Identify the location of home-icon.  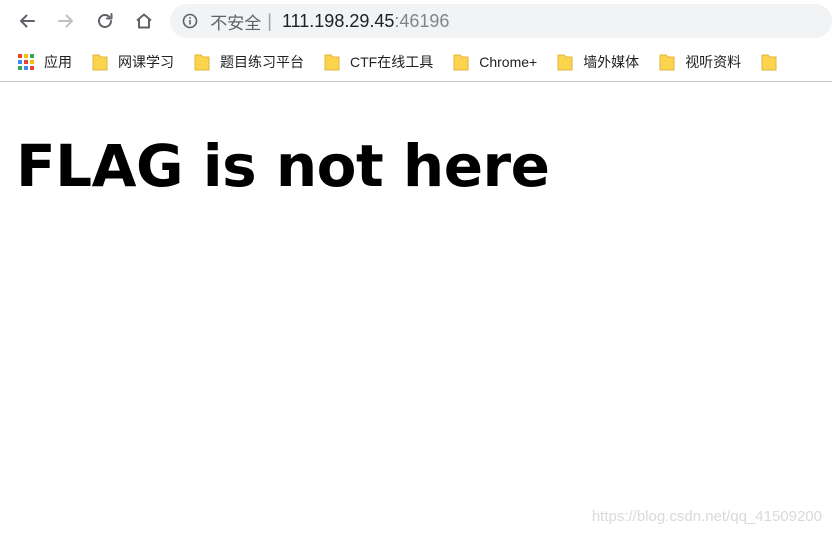
(144, 21).